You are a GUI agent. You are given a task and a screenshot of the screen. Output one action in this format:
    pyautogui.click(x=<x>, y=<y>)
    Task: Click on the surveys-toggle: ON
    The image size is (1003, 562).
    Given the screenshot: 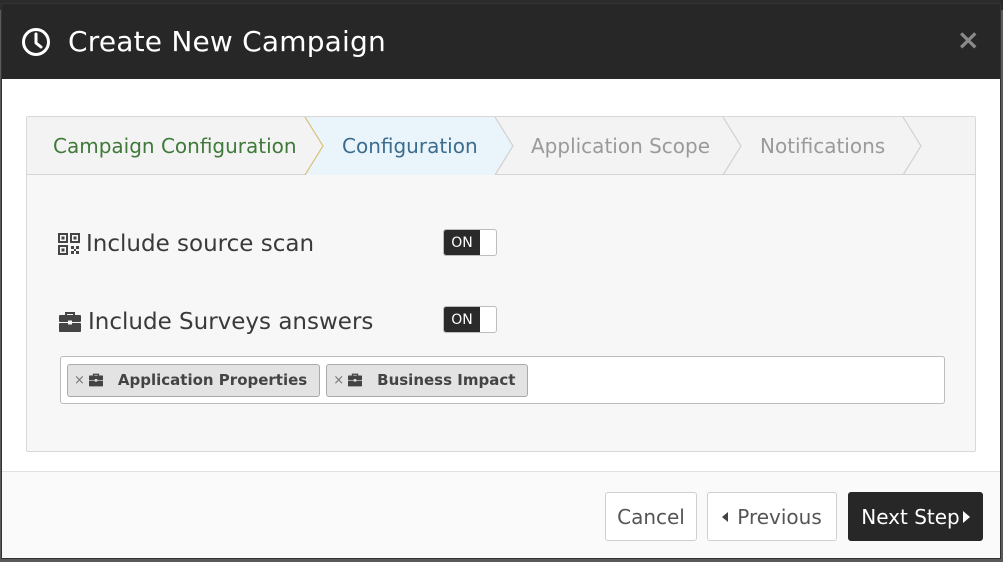 What is the action you would take?
    pyautogui.click(x=470, y=319)
    